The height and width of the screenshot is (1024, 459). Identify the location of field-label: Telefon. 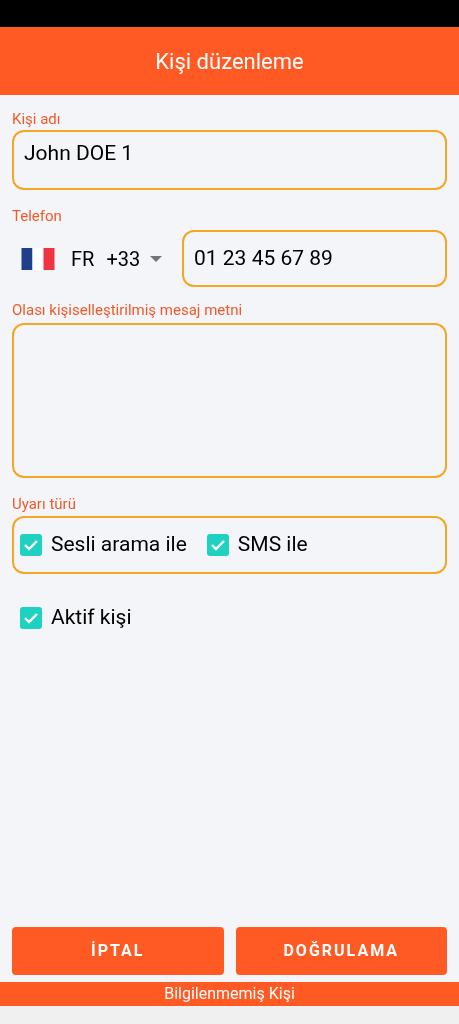
(37, 216).